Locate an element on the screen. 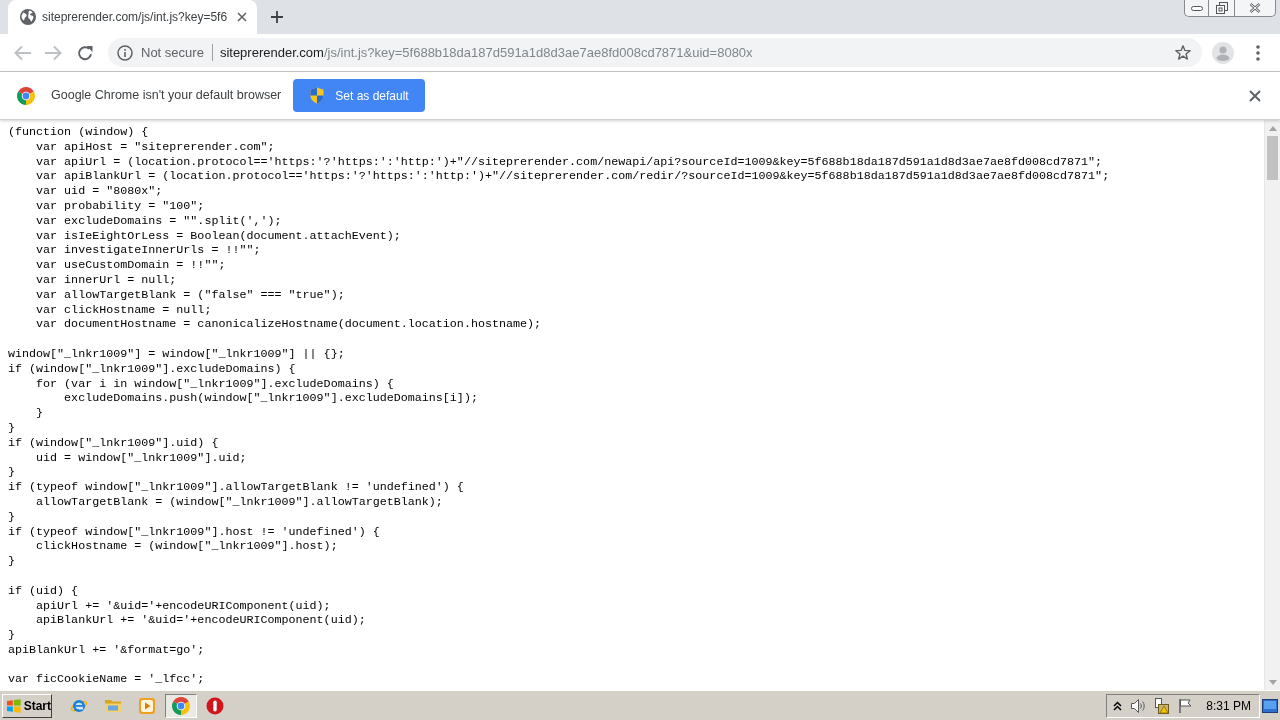 The width and height of the screenshot is (1280, 720). browser-tab: siteprerender.com/js/int.js?key=5f6 is located at coordinates (133, 17).